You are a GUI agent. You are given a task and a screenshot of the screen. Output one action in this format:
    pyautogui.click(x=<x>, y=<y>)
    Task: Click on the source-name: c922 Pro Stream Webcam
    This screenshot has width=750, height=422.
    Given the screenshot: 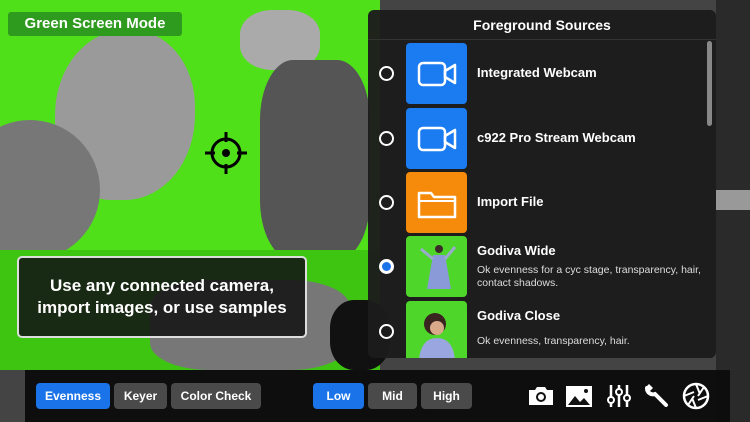 What is the action you would take?
    pyautogui.click(x=556, y=137)
    